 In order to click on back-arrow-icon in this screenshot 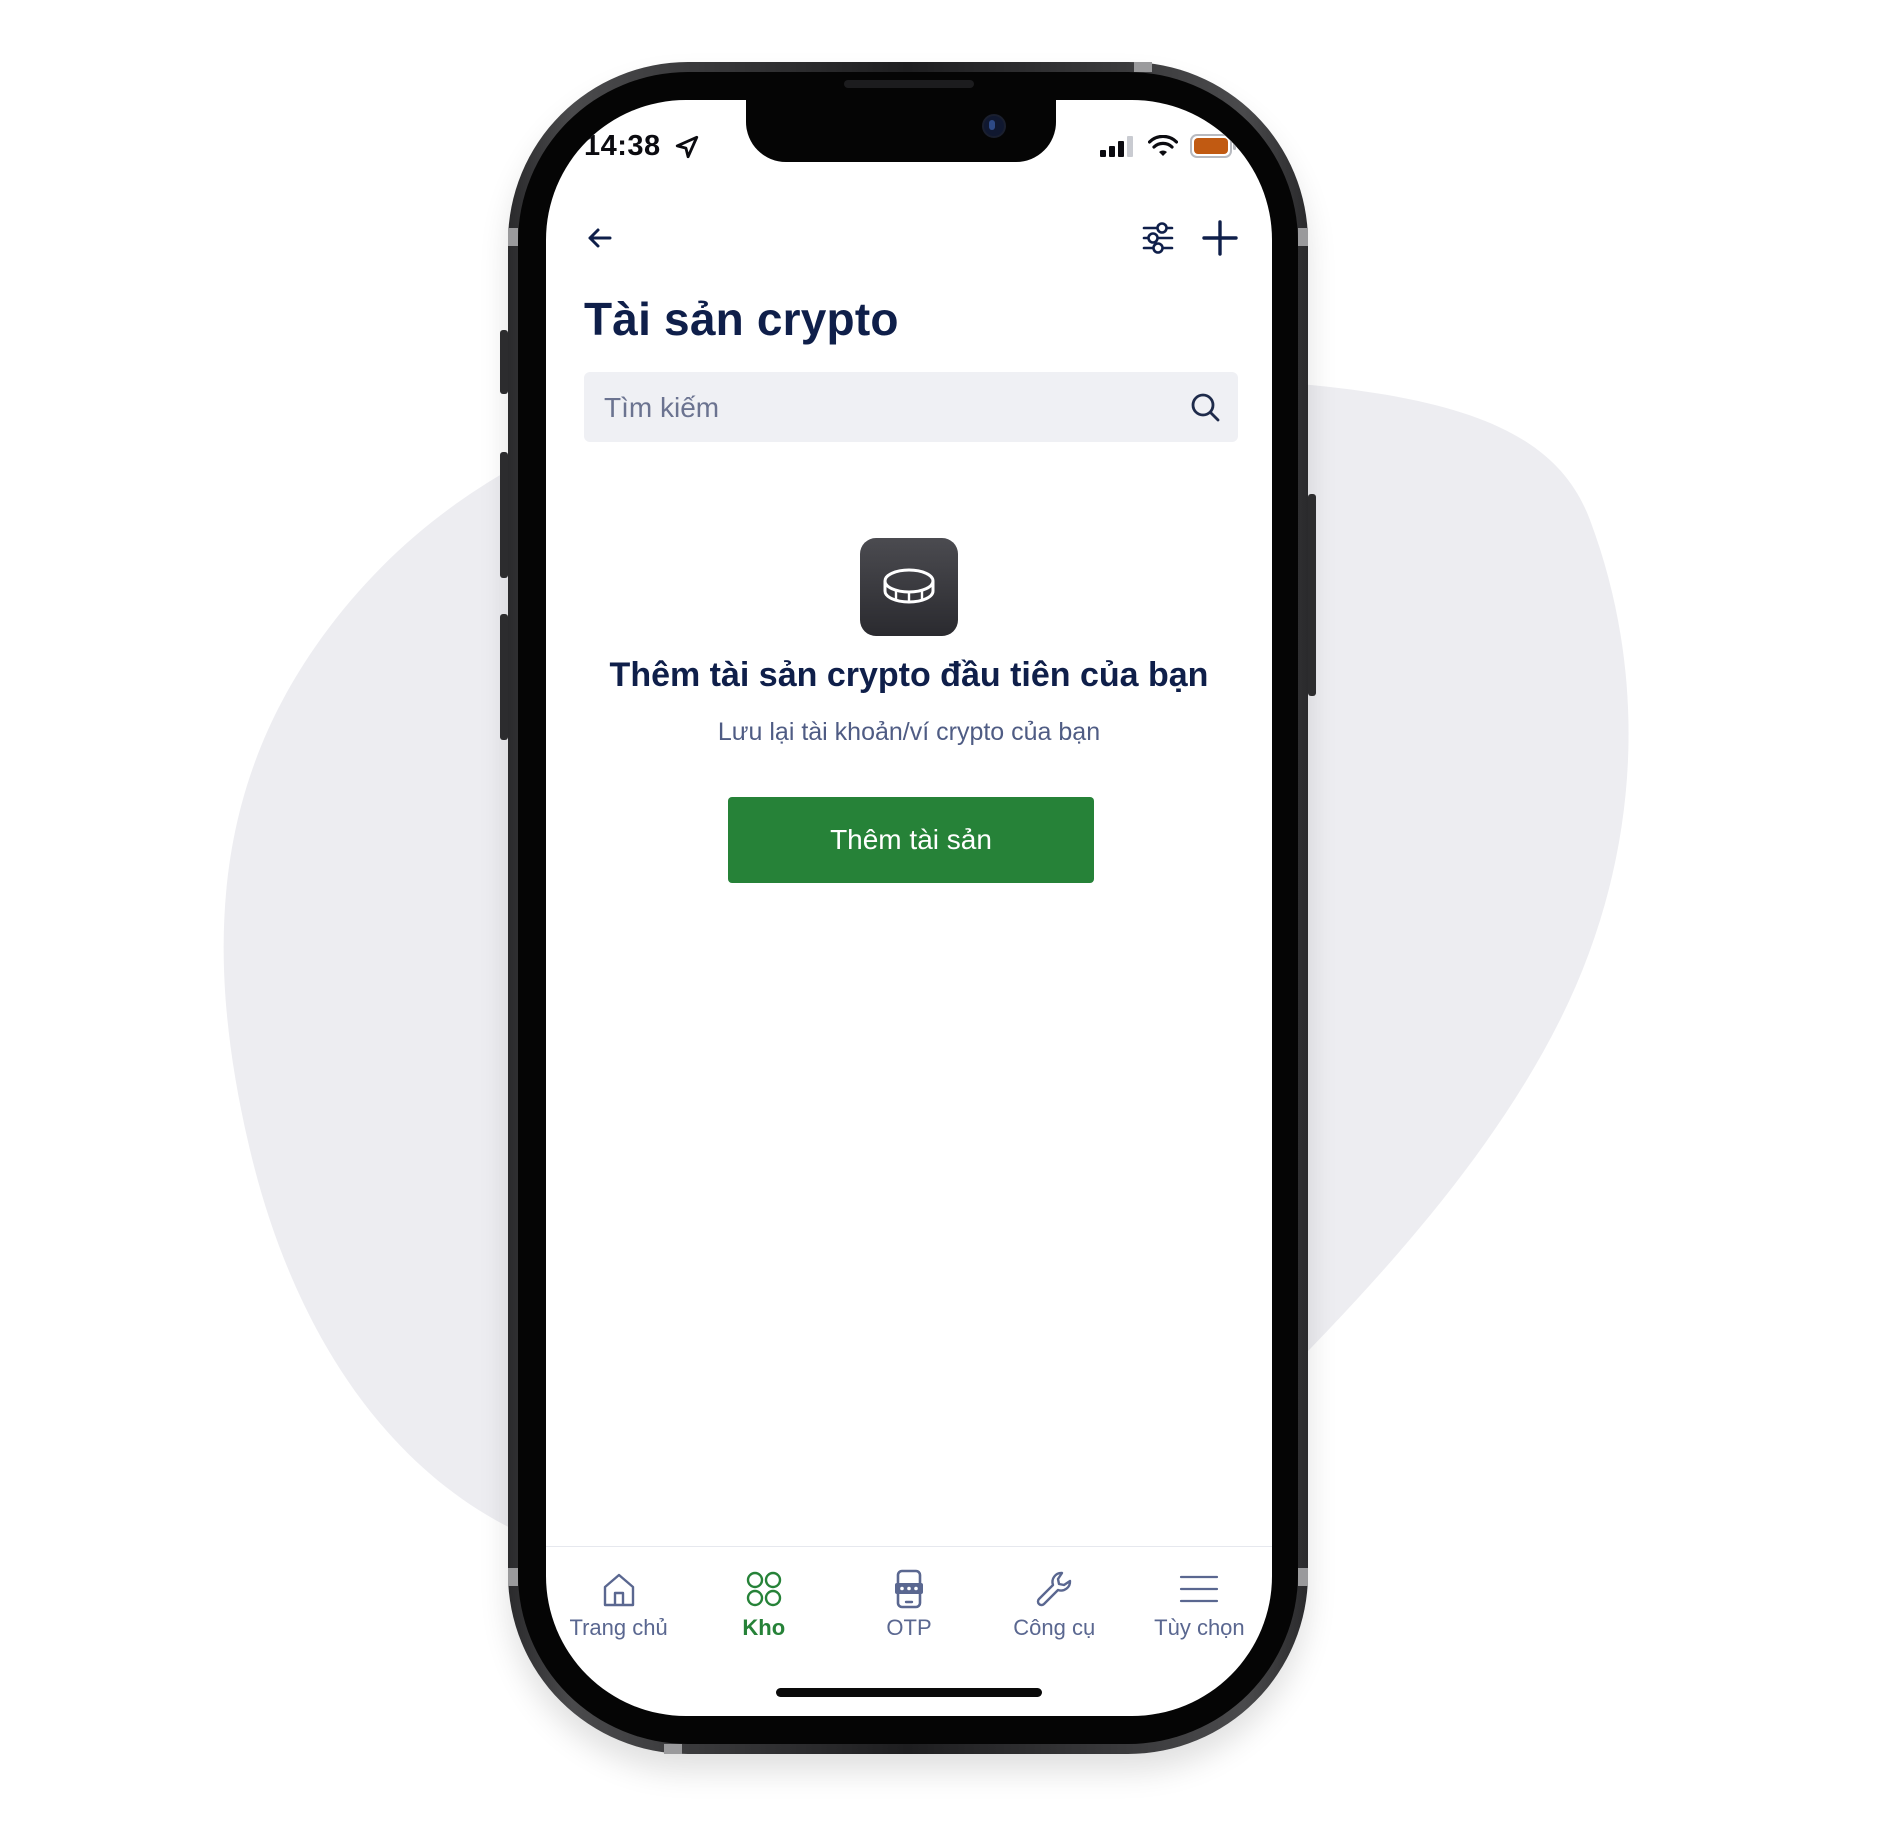, I will do `click(600, 238)`.